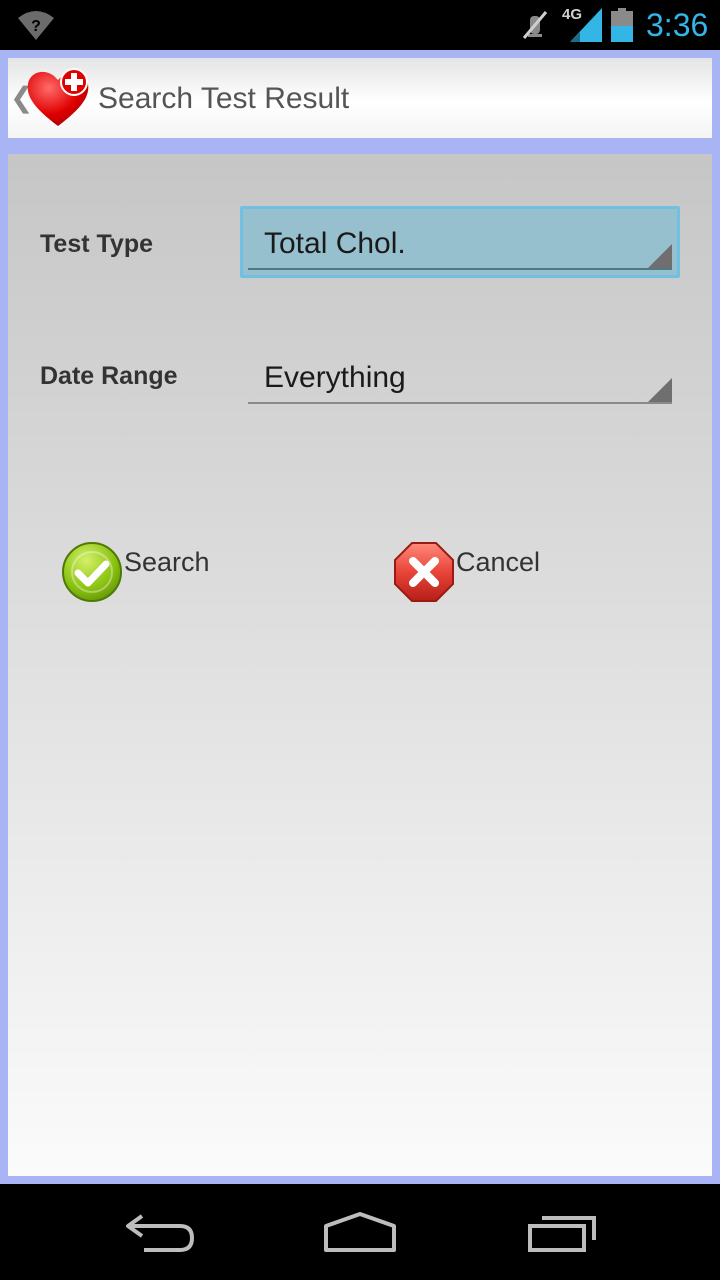 The width and height of the screenshot is (720, 1280). Describe the element at coordinates (160, 1233) in the screenshot. I see `back-icon` at that location.